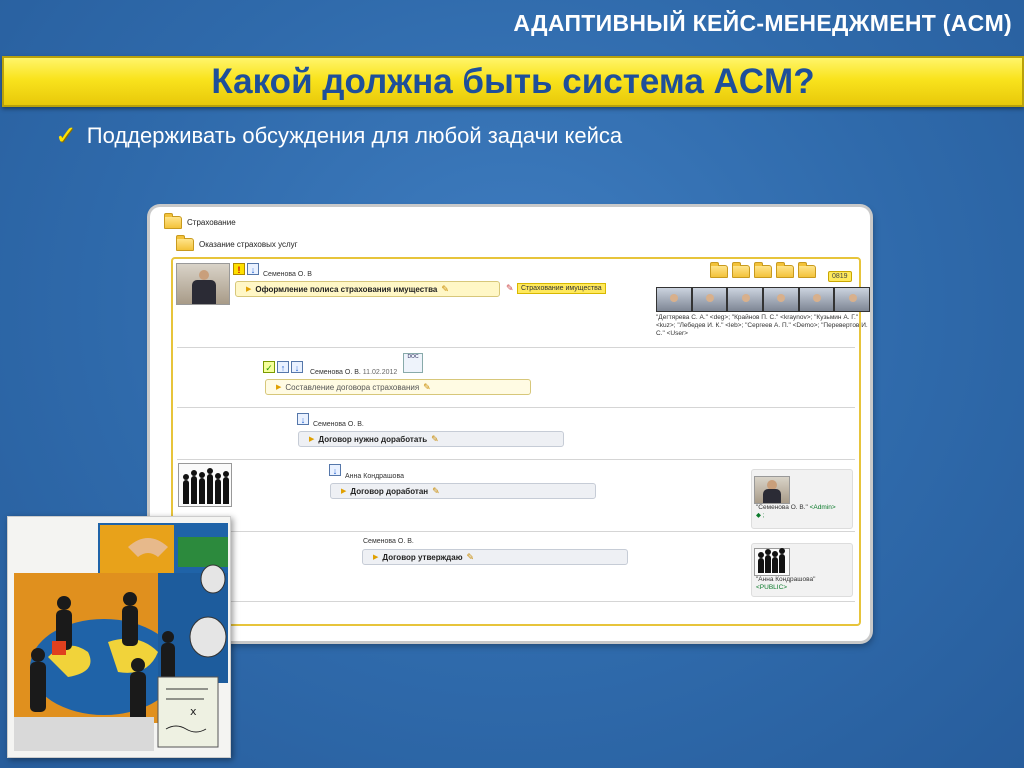 The height and width of the screenshot is (768, 1024). I want to click on folder-label: Страхование, so click(211, 222).